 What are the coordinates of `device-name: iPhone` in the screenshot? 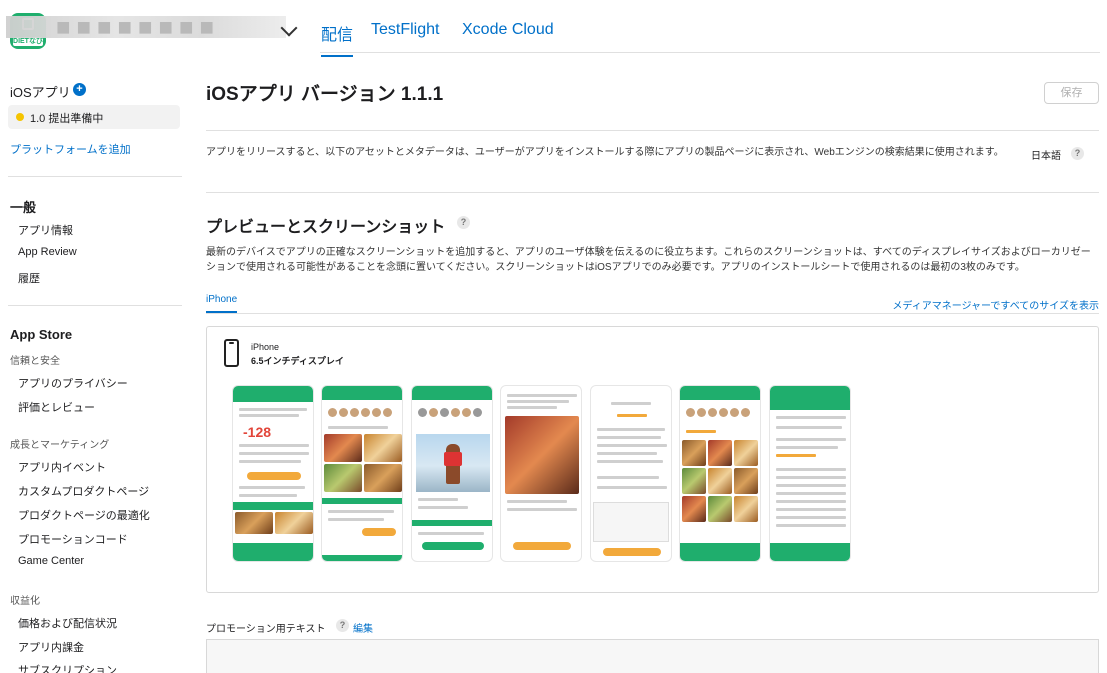 It's located at (265, 347).